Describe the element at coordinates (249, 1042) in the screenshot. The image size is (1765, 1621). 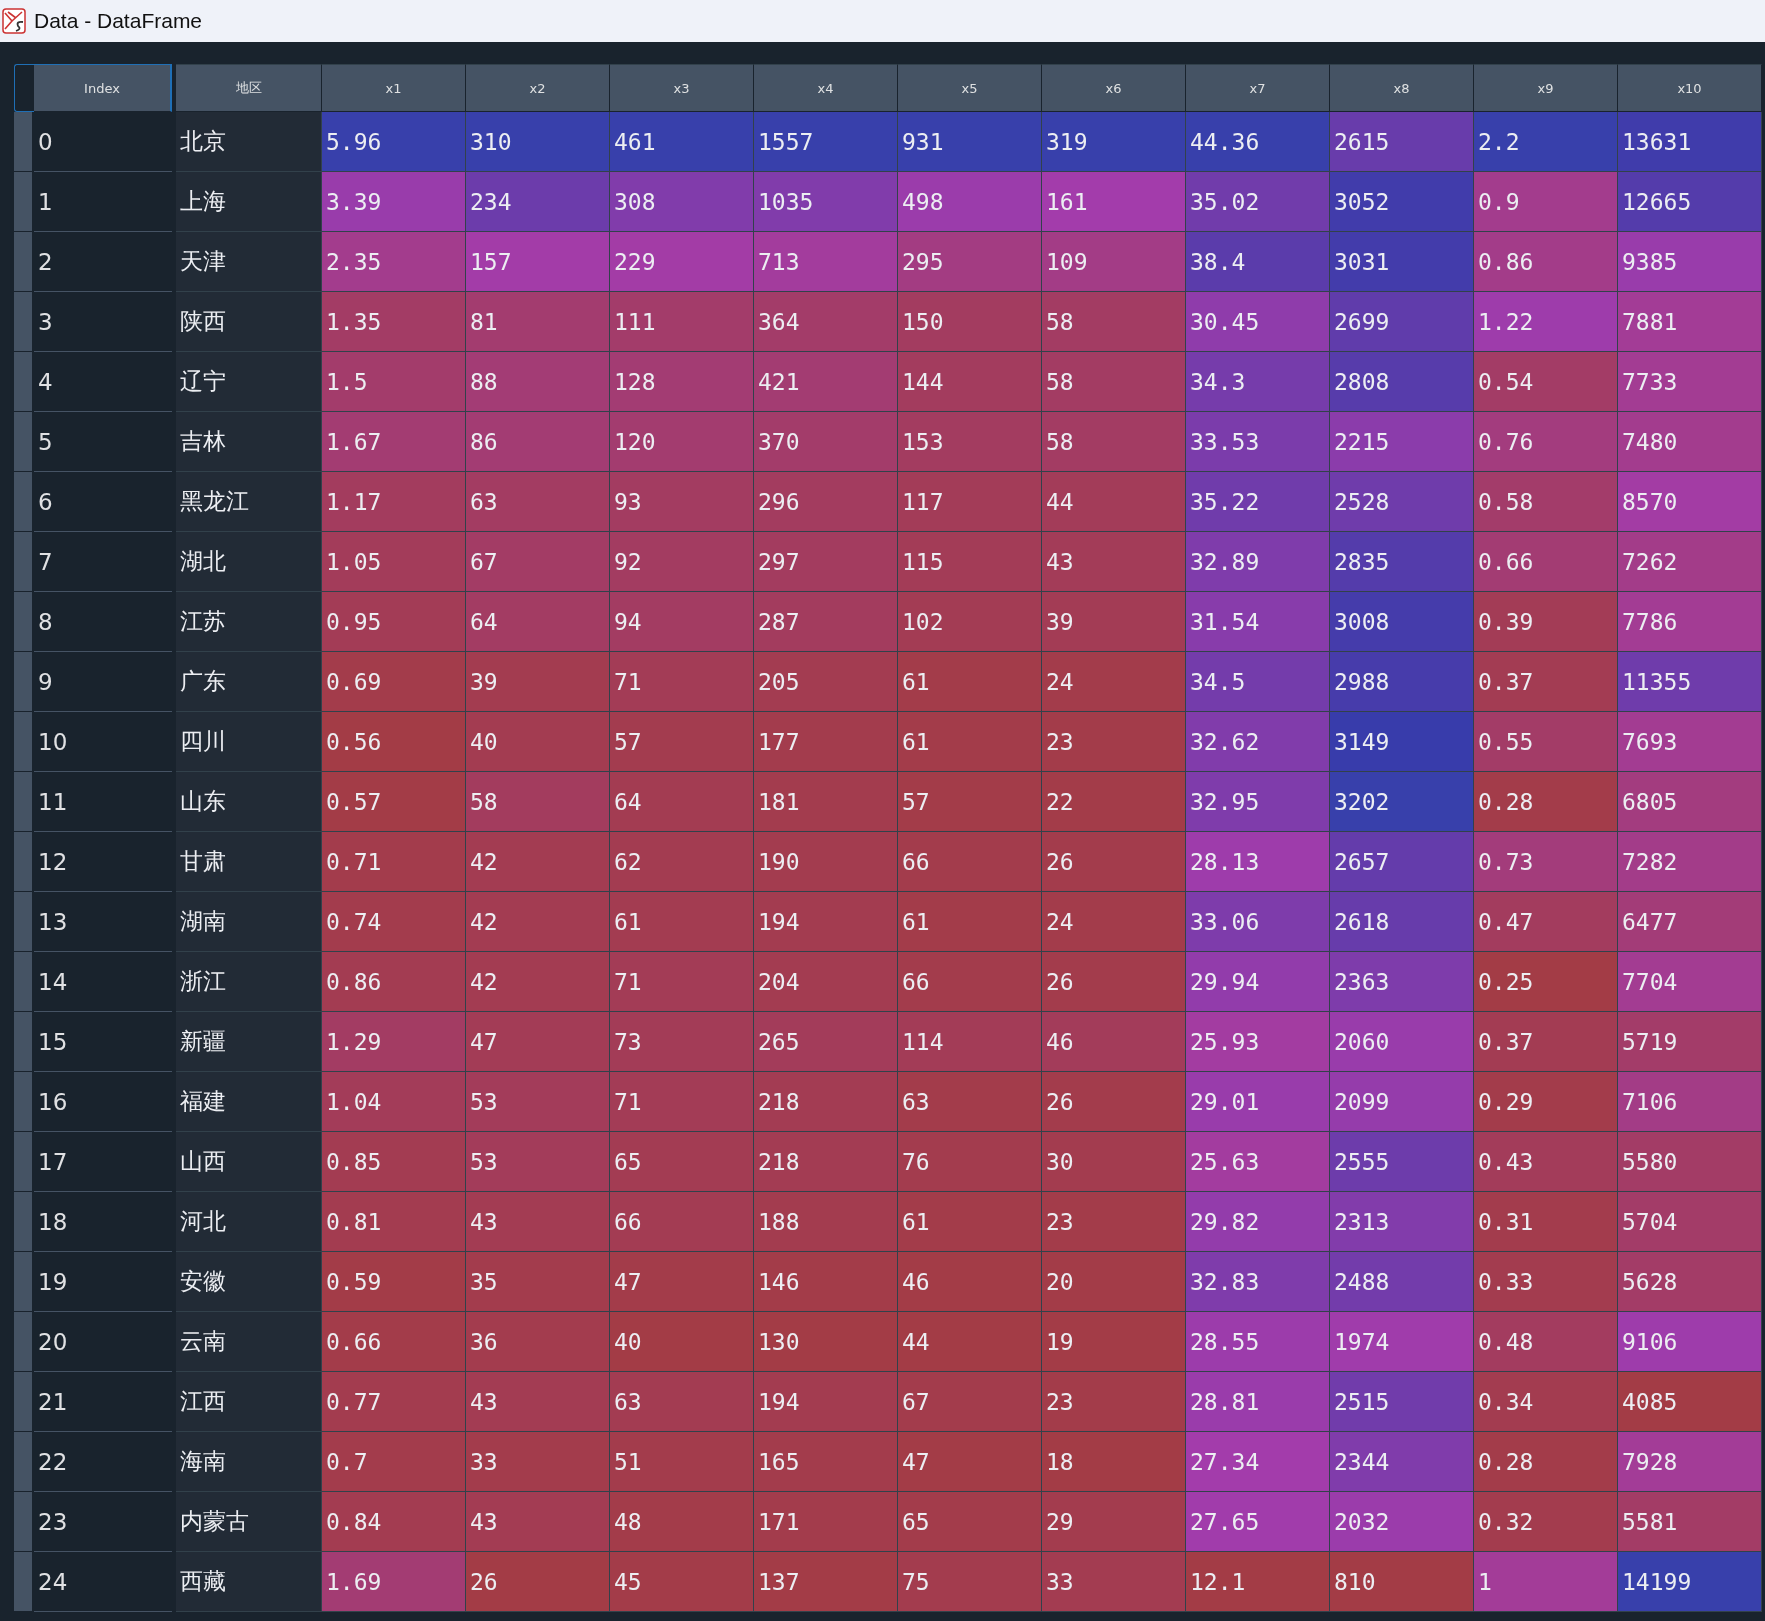
I see `table-cell: 新疆` at that location.